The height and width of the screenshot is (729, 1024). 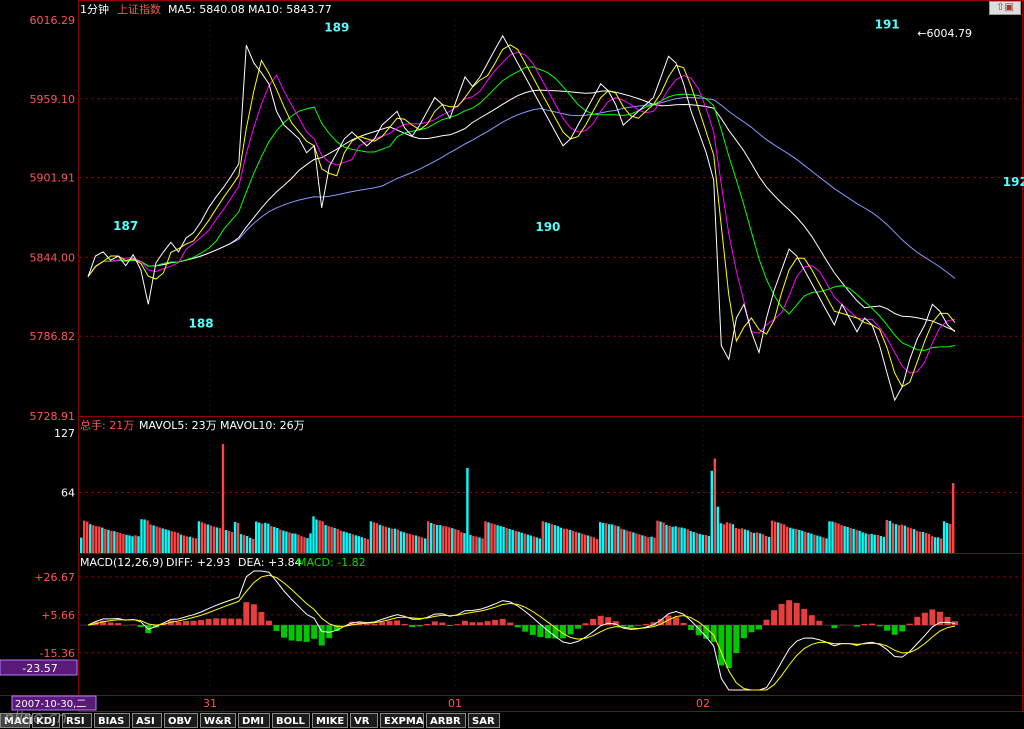 I want to click on tab-vr: VR, so click(x=364, y=720).